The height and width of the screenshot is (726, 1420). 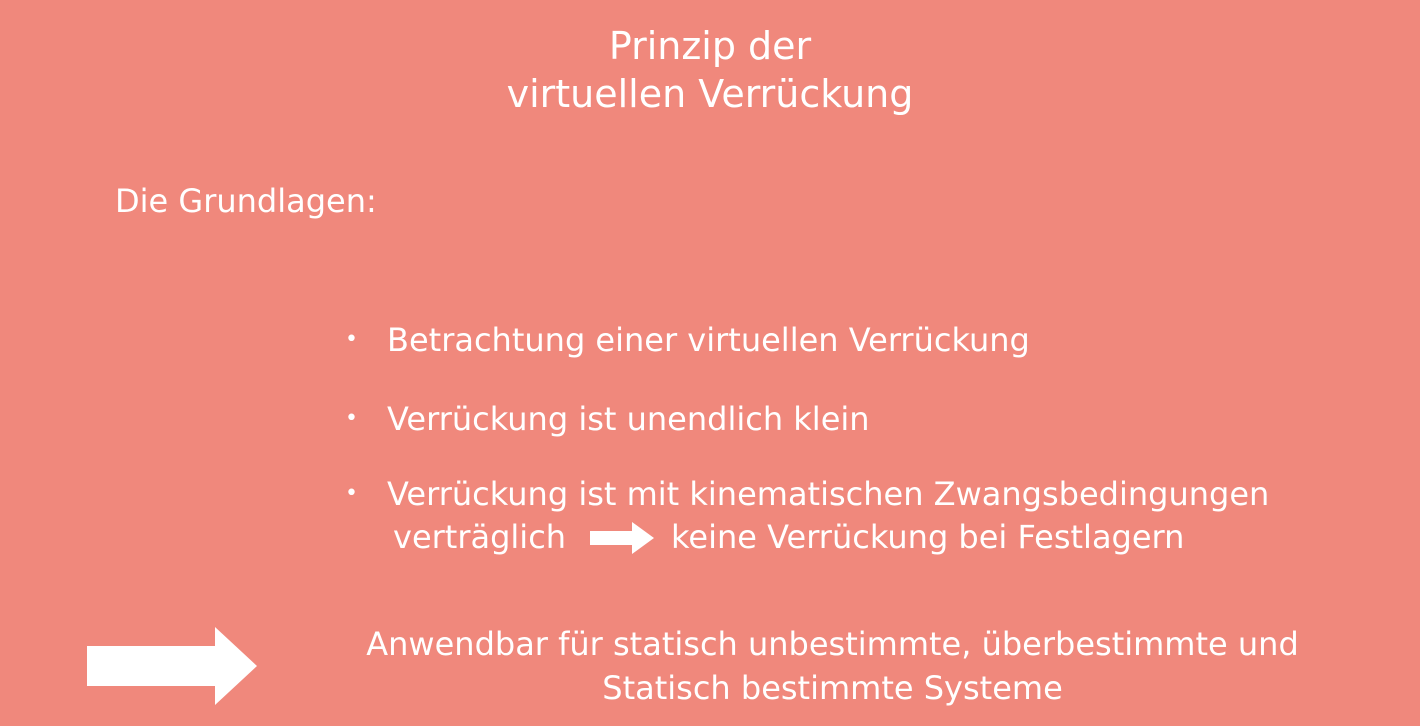 What do you see at coordinates (708, 340) in the screenshot?
I see `bullet-text: Betrachtung einer virtuellen Verrückung` at bounding box center [708, 340].